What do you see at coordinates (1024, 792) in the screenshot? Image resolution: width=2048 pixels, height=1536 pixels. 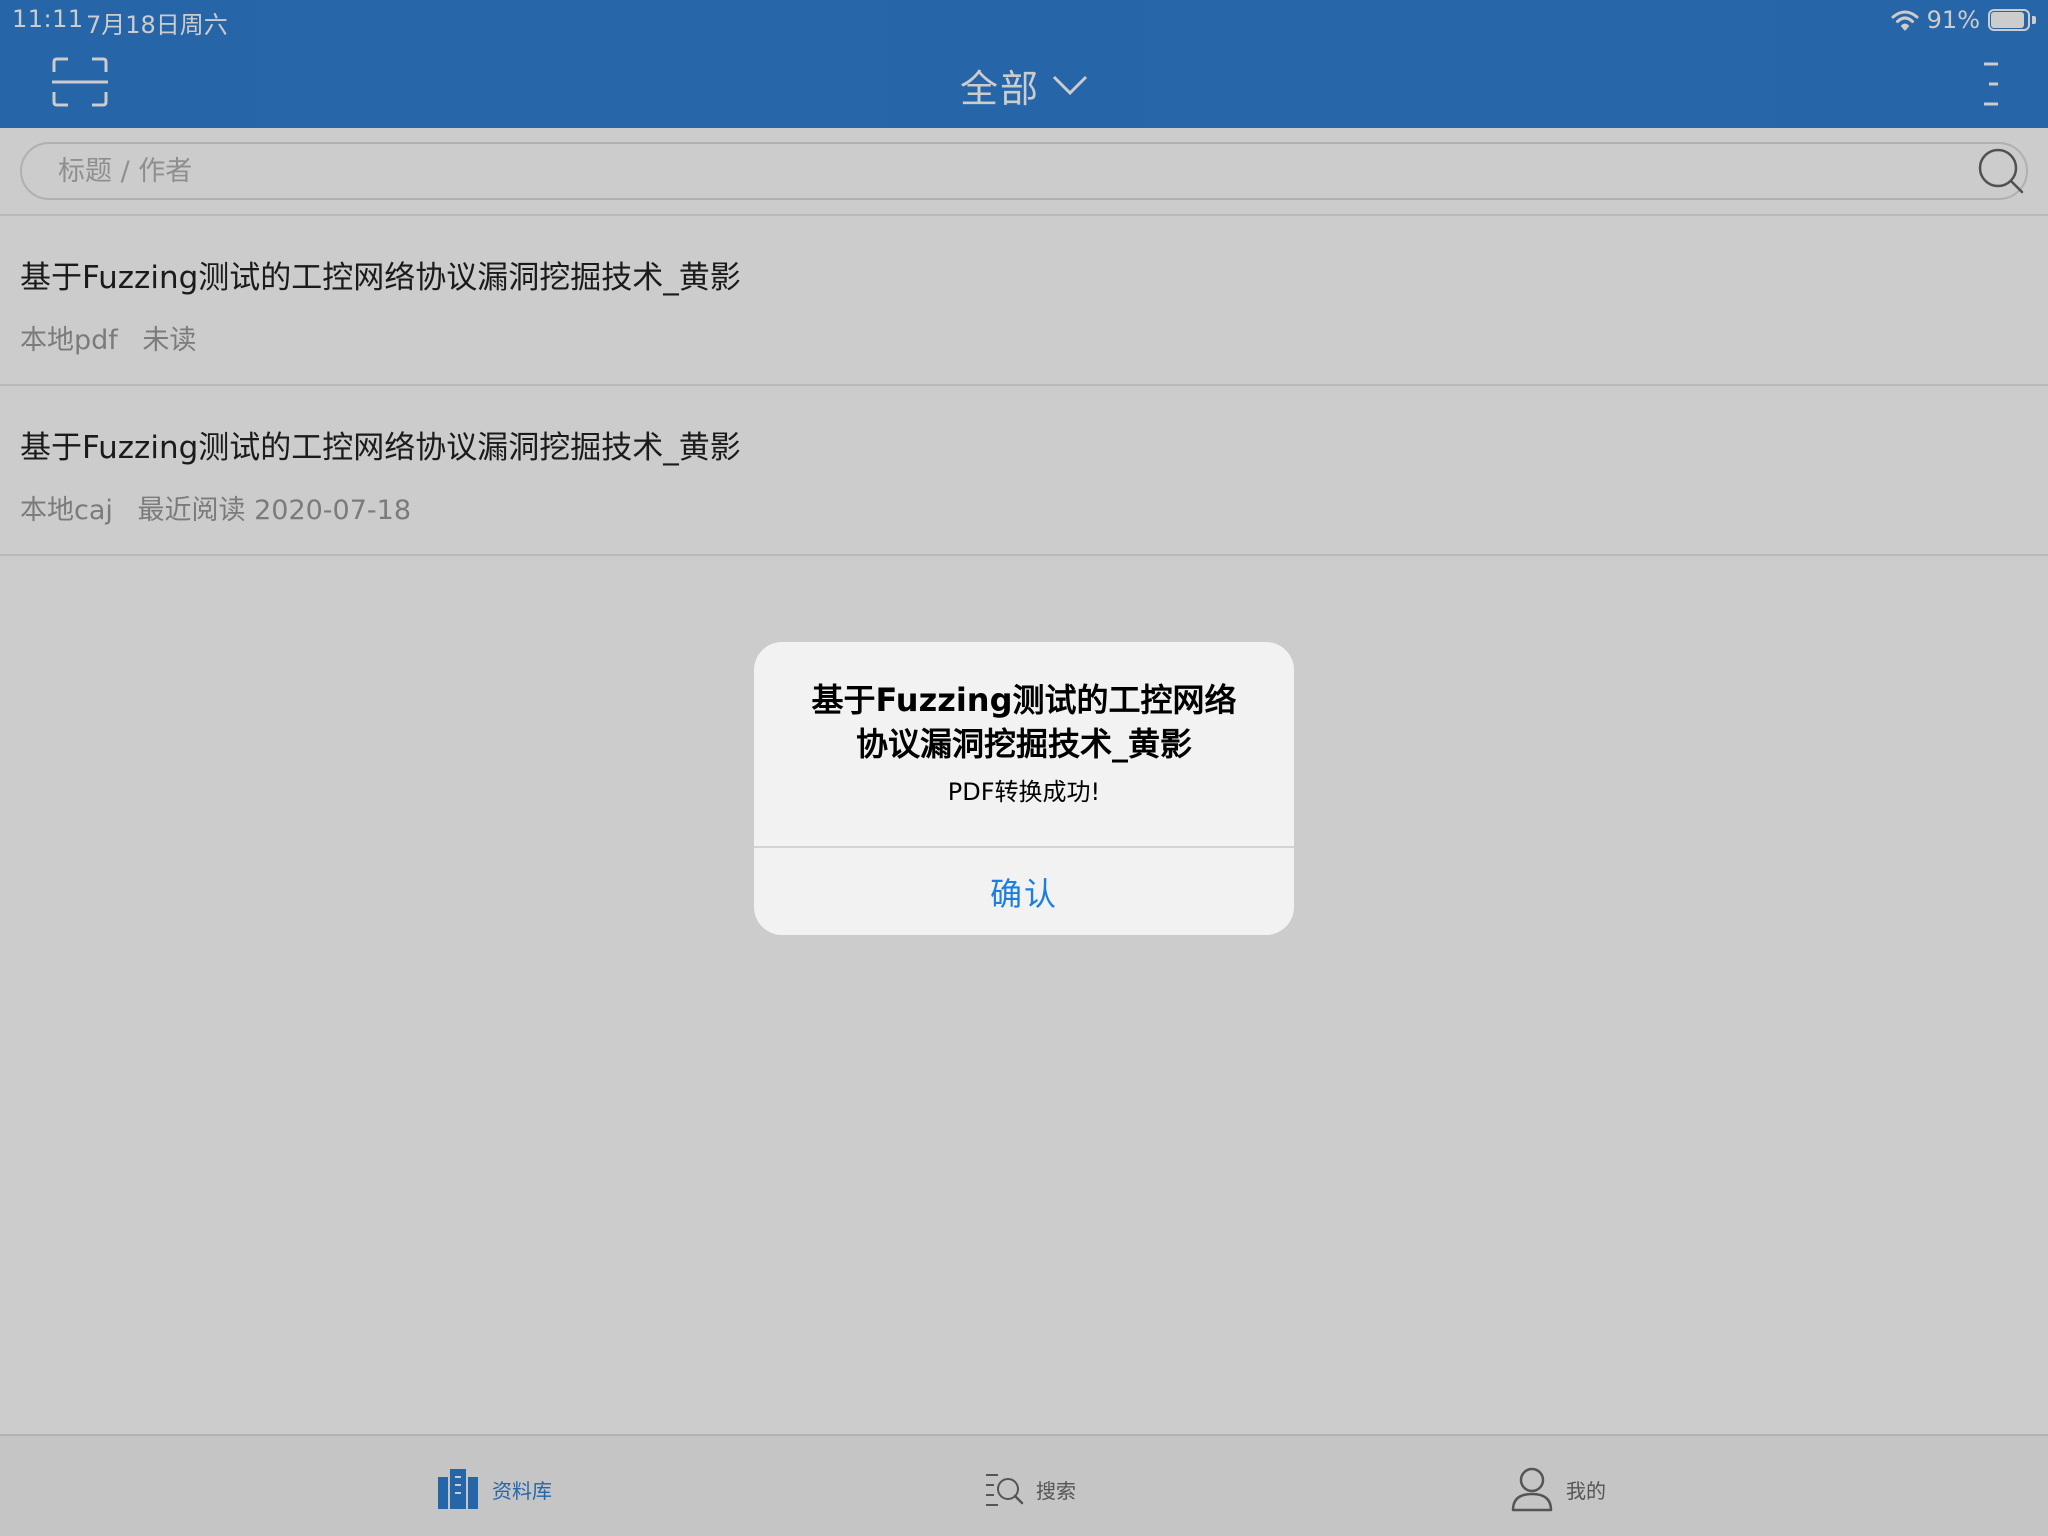 I see `alert-message: PDF转换成功!` at bounding box center [1024, 792].